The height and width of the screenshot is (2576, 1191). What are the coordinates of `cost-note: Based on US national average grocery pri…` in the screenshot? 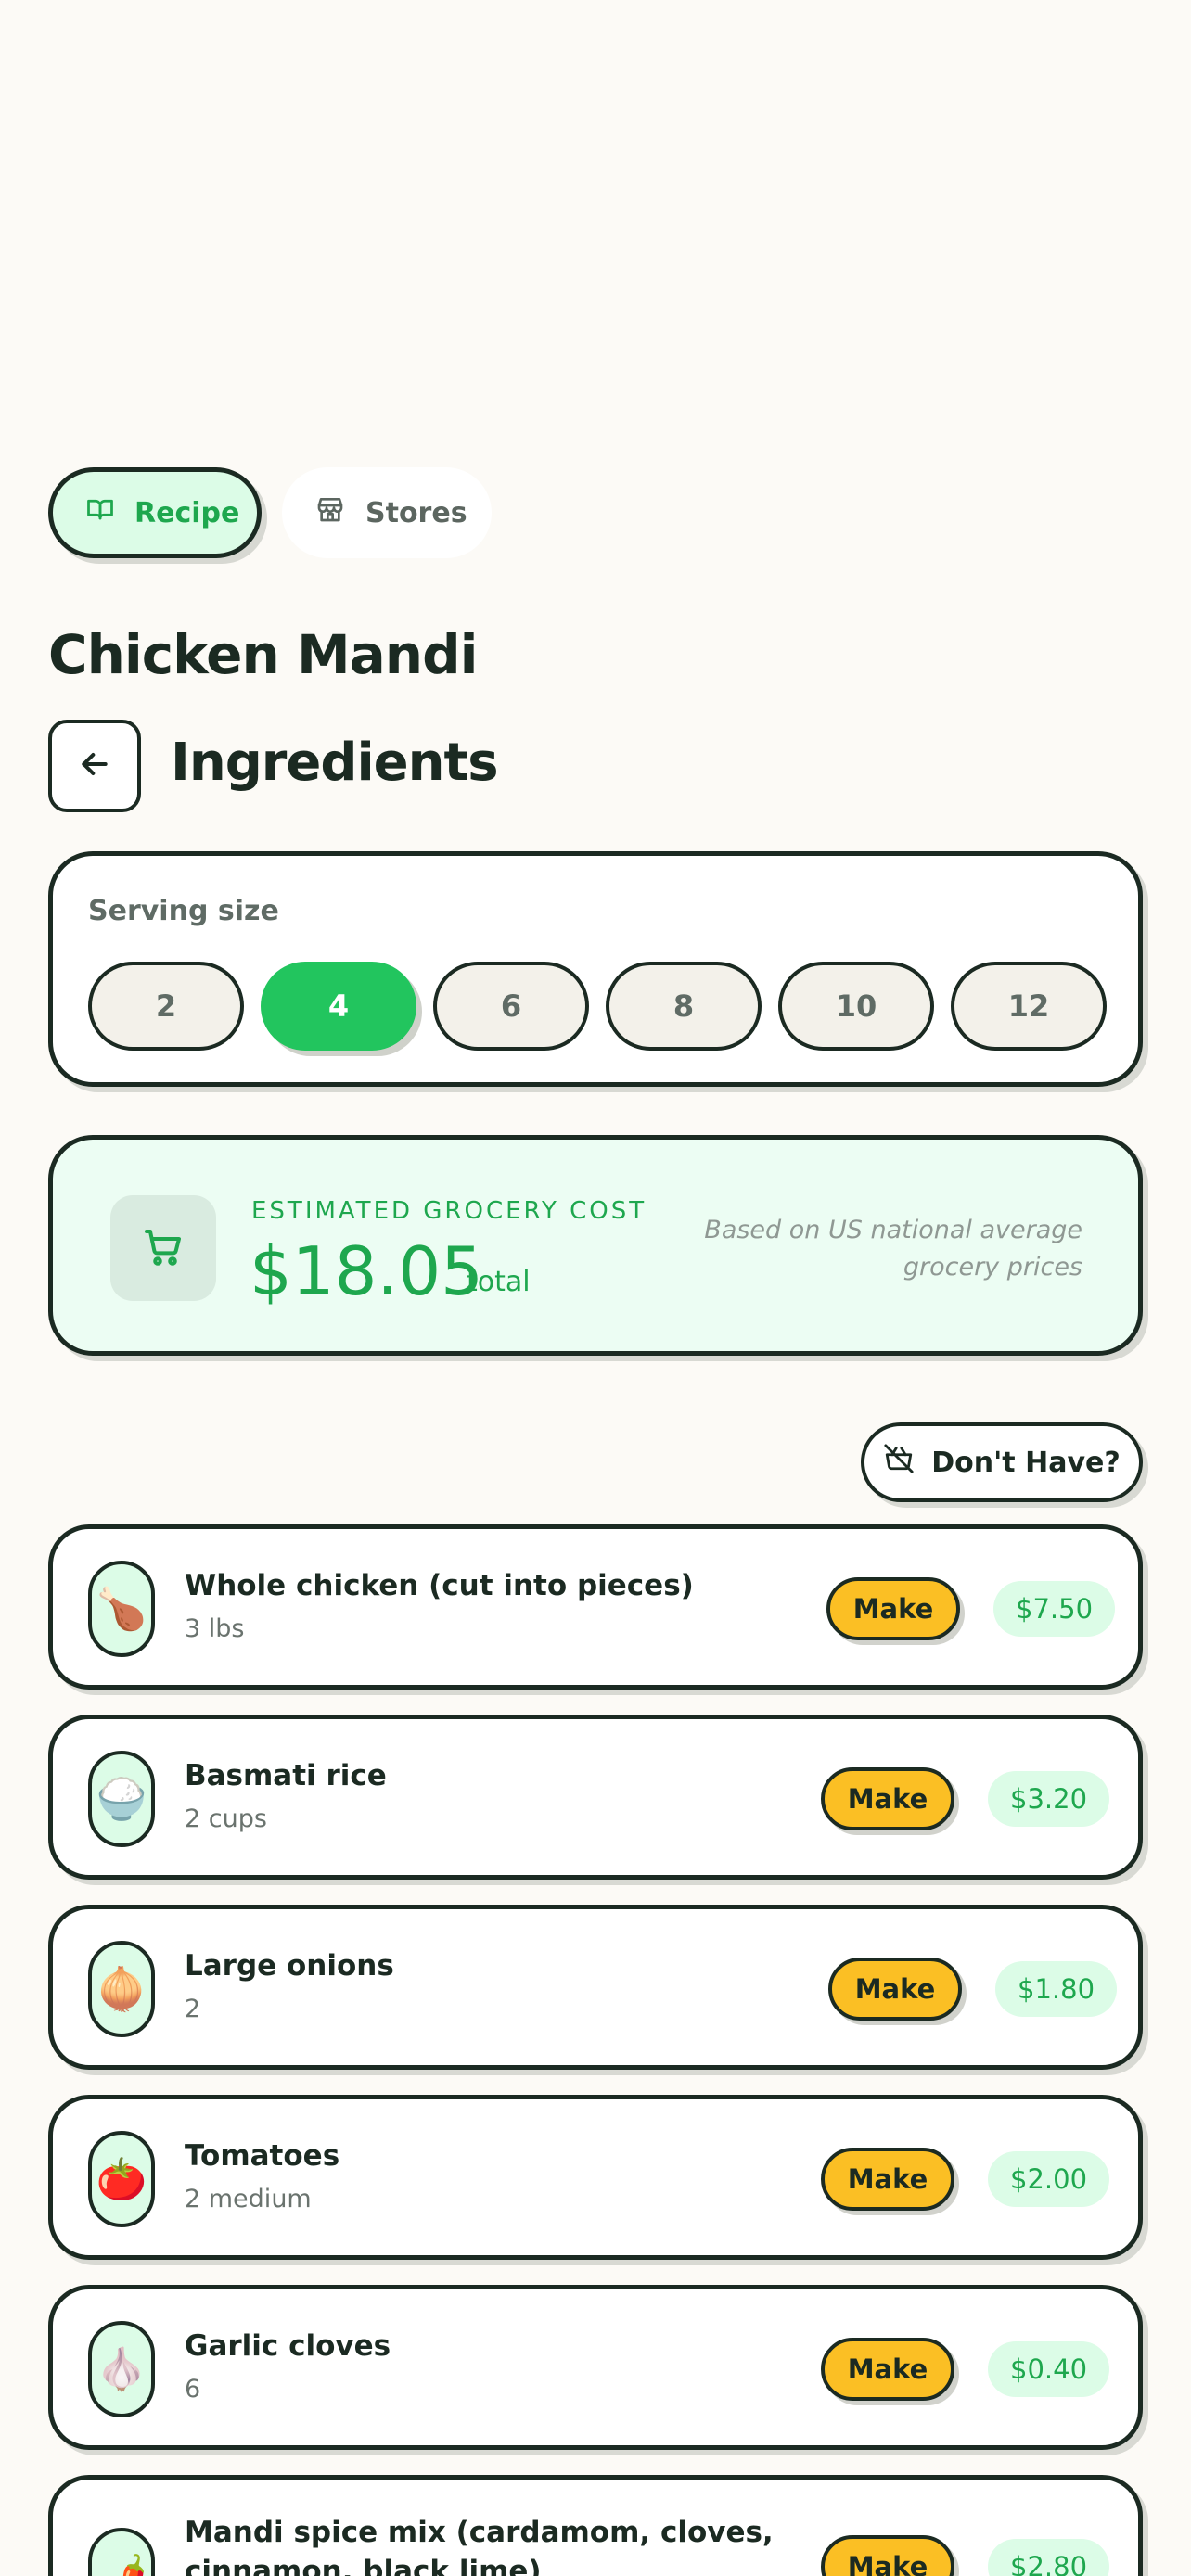 It's located at (893, 1249).